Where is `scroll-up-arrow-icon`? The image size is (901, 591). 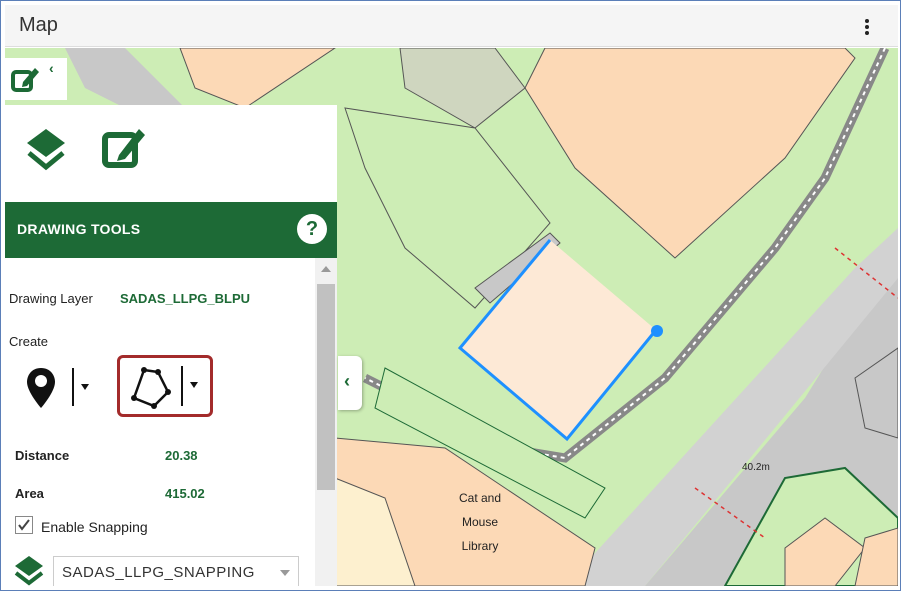 scroll-up-arrow-icon is located at coordinates (326, 269).